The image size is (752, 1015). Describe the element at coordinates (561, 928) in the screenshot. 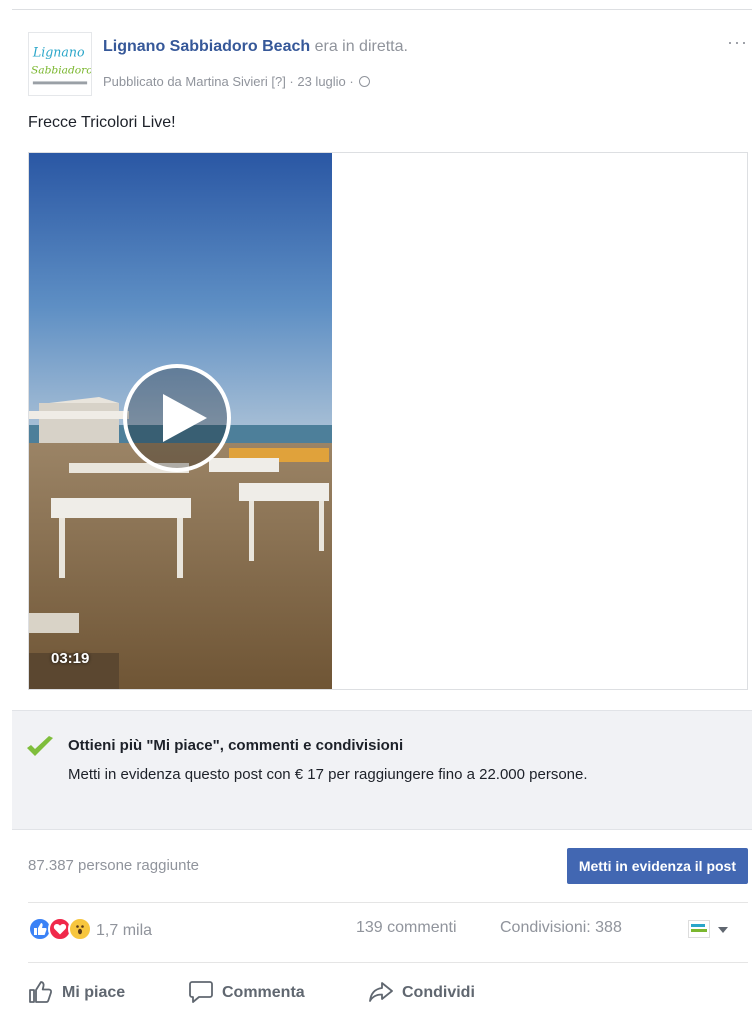

I see `shares-count-link: Condivisioni: 388` at that location.